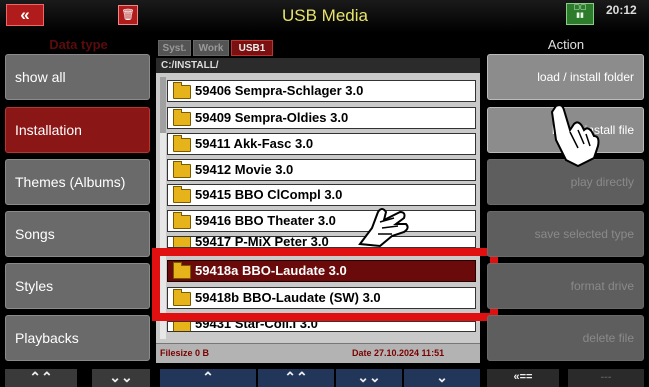 This screenshot has height=387, width=649. I want to click on file-name: 59412 Movie 3.0, so click(244, 169).